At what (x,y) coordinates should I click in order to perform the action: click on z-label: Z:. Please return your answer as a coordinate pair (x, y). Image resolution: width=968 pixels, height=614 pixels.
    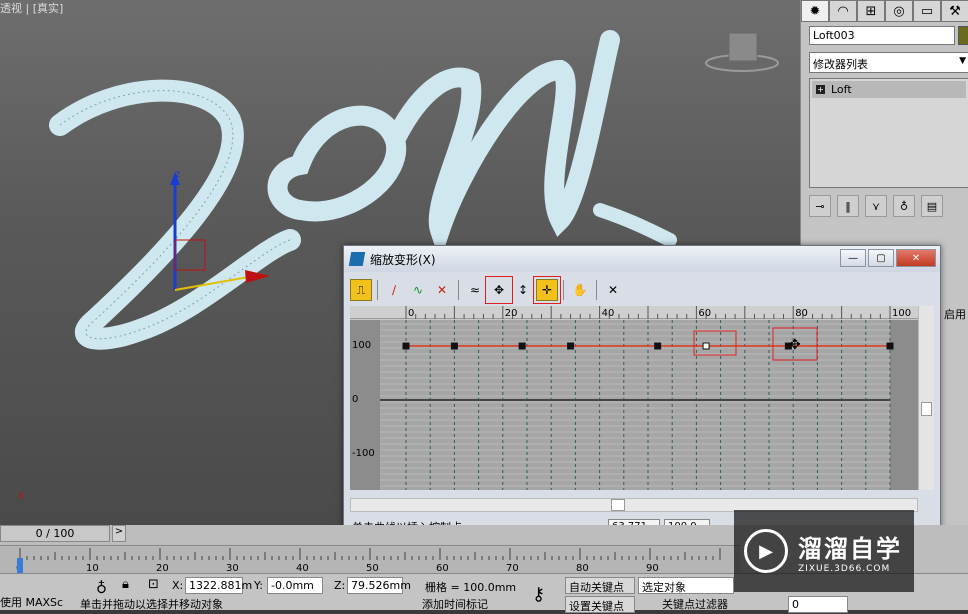
    Looking at the image, I should click on (340, 585).